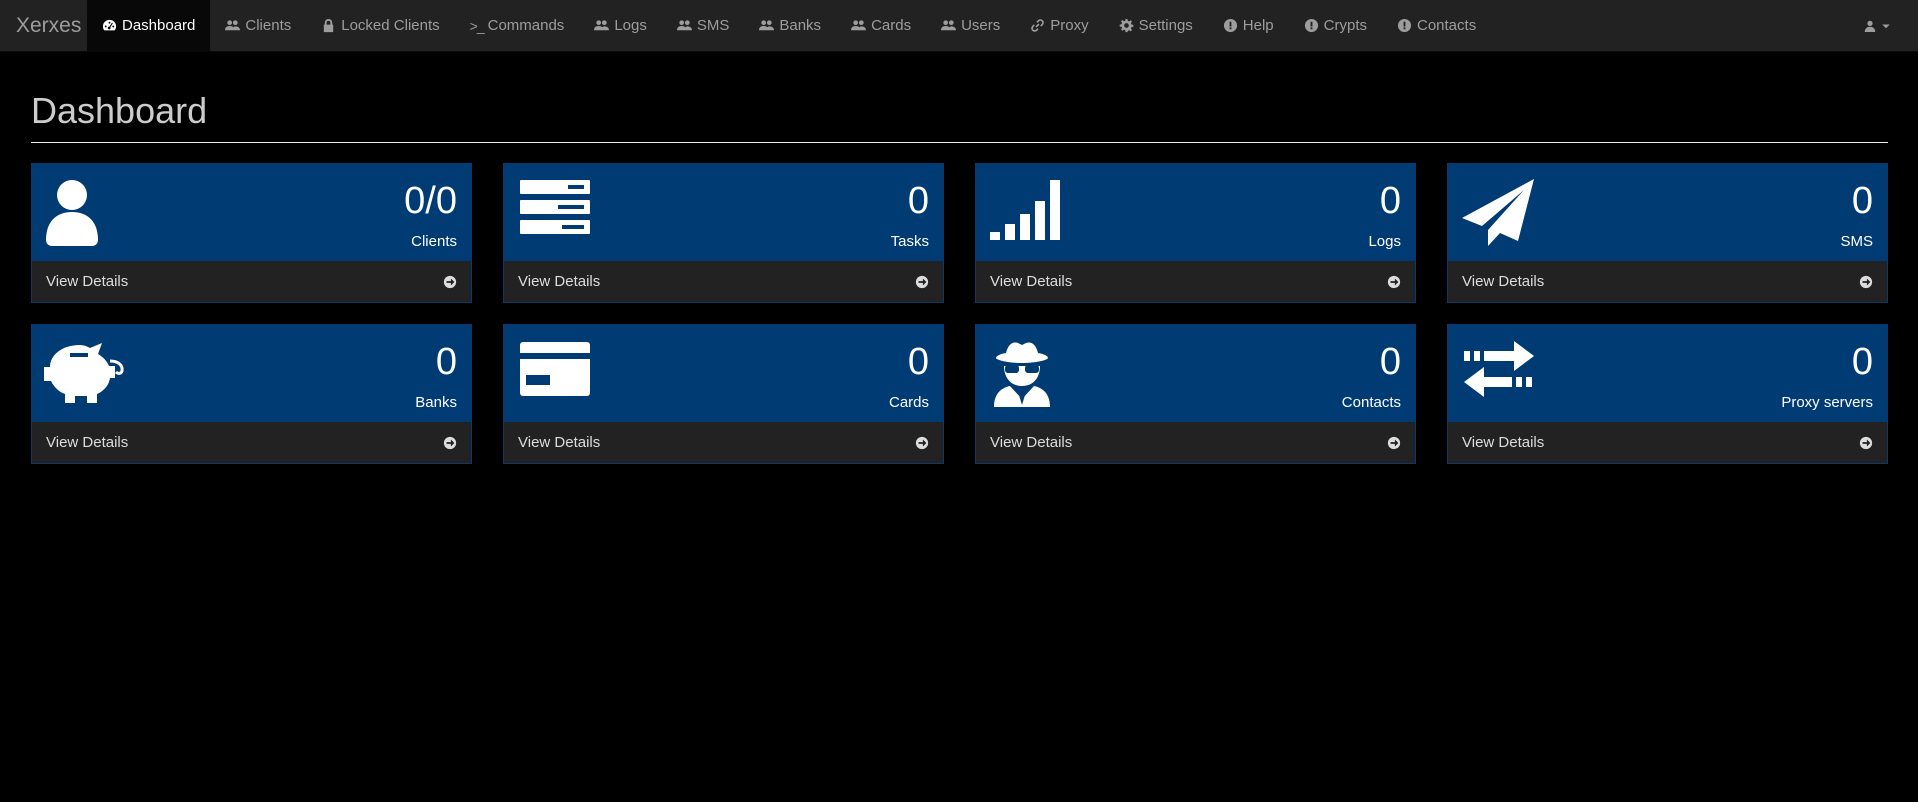 The width and height of the screenshot is (1918, 802). I want to click on panel-heading: 0 Contacts, so click(1195, 373).